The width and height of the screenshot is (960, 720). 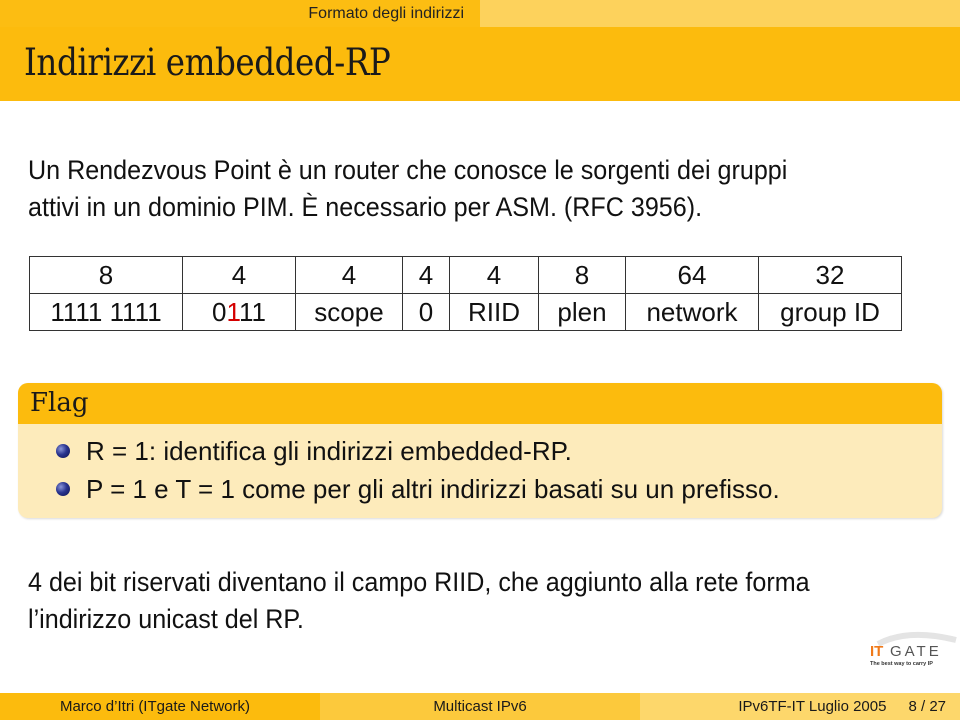 I want to click on flags-highlight-bit: 1, so click(x=232, y=312).